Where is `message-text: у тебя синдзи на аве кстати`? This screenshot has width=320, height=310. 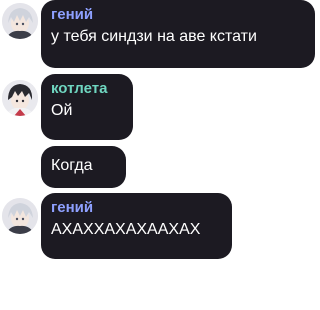 message-text: у тебя синдзи на аве кстати is located at coordinates (154, 36).